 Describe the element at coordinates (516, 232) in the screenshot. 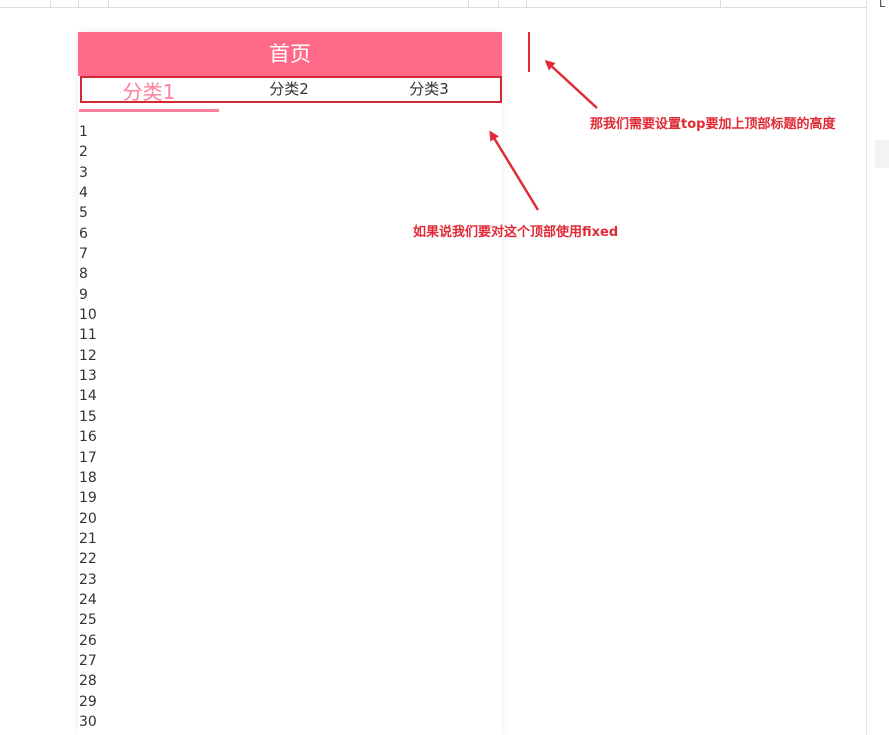

I see `fixed-annotation: 如果说我们要对这个顶部使用fixed` at that location.